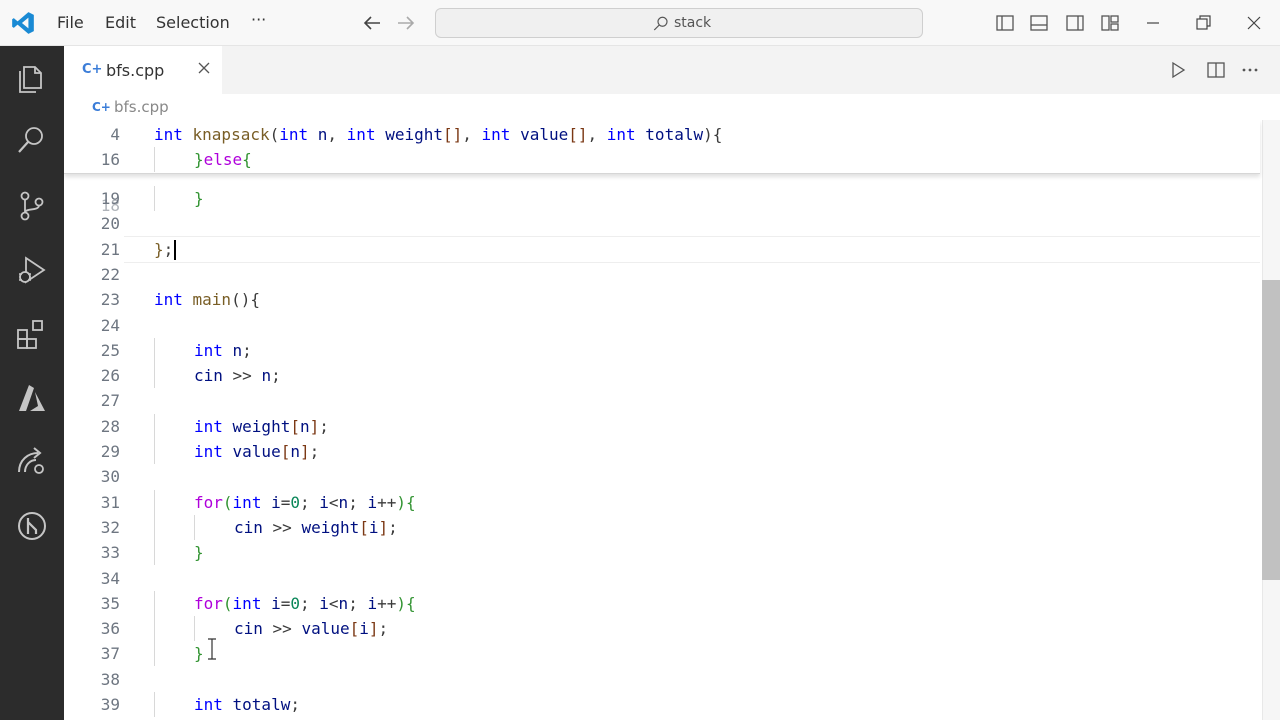 The width and height of the screenshot is (1280, 720). What do you see at coordinates (1039, 23) in the screenshot?
I see `toggle-panel-icon` at bounding box center [1039, 23].